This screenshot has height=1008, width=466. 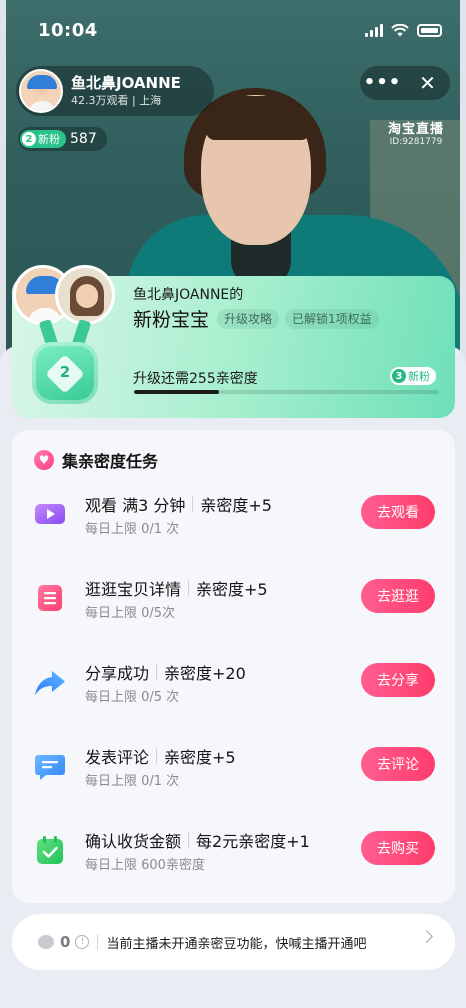 What do you see at coordinates (398, 680) in the screenshot?
I see `go-share-button: 去分享` at bounding box center [398, 680].